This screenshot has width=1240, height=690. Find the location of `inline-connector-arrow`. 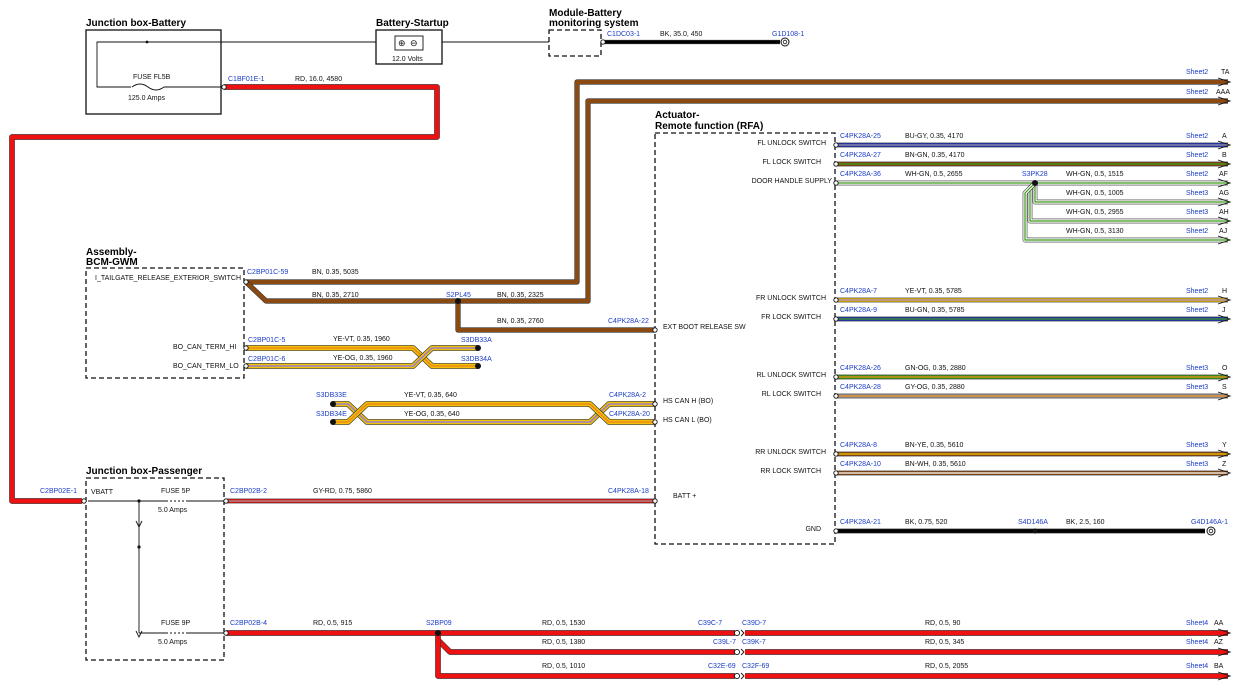

inline-connector-arrow is located at coordinates (742, 633).